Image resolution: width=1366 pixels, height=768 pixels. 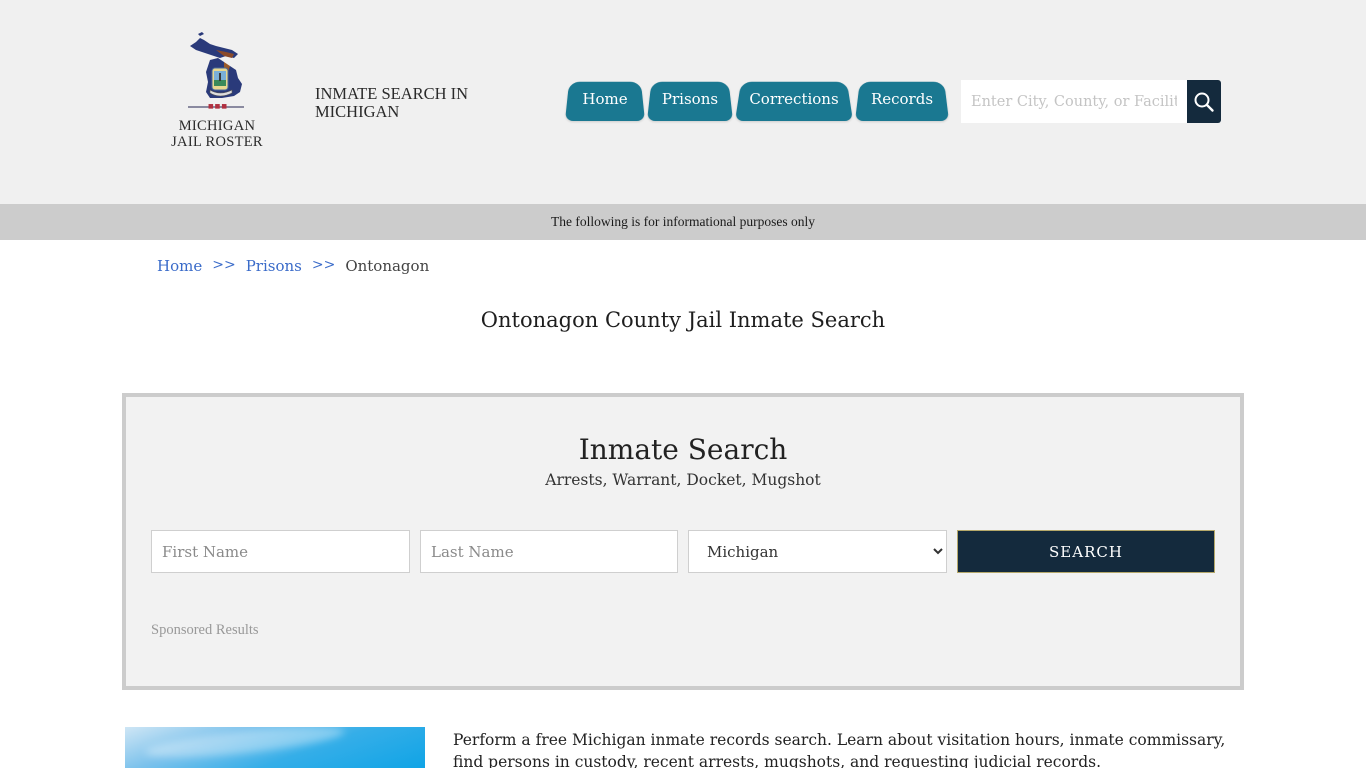 What do you see at coordinates (205, 630) in the screenshot?
I see `sponsored-results-label: Sponsored Results` at bounding box center [205, 630].